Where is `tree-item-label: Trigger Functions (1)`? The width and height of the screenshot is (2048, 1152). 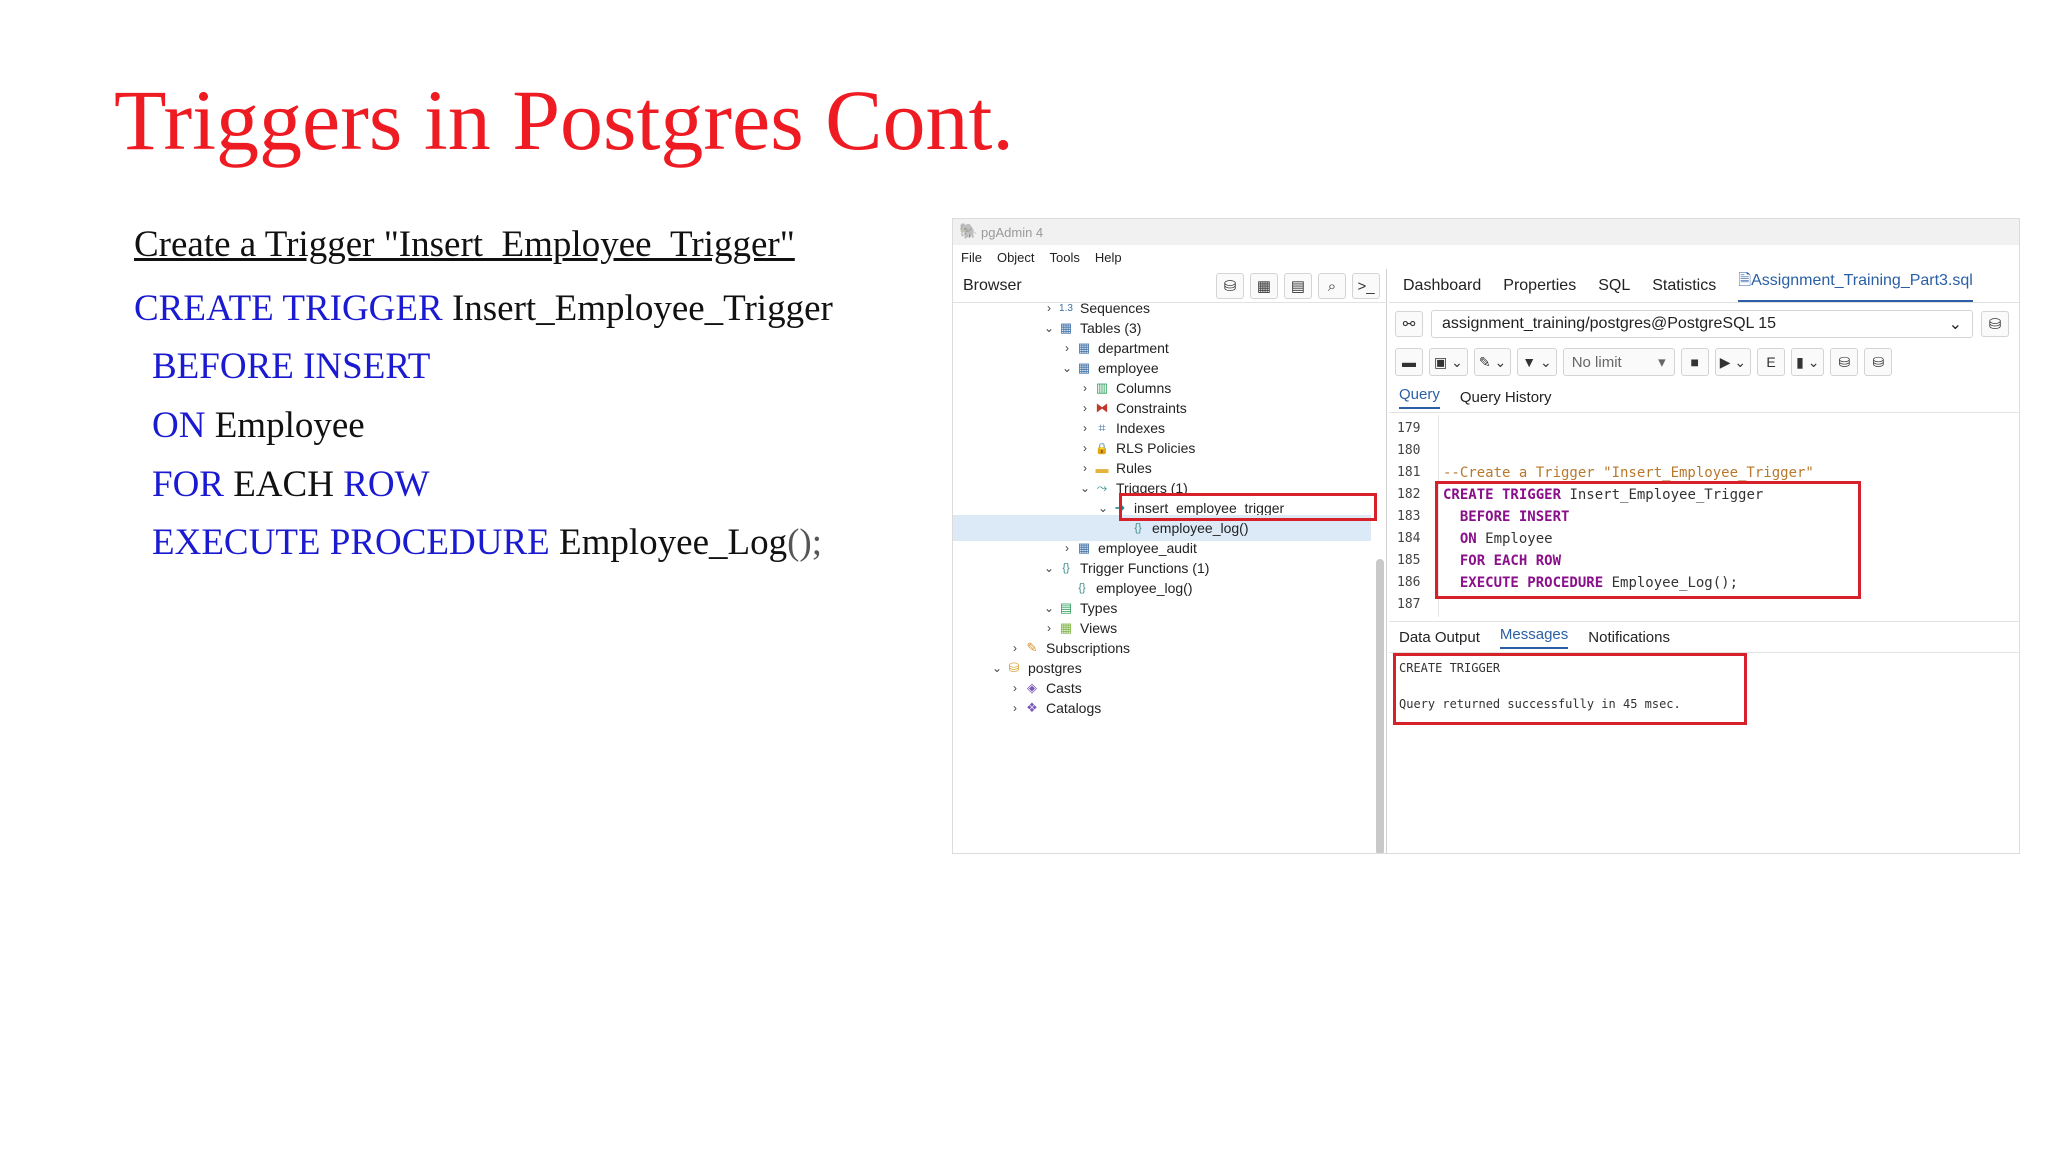 tree-item-label: Trigger Functions (1) is located at coordinates (1145, 568).